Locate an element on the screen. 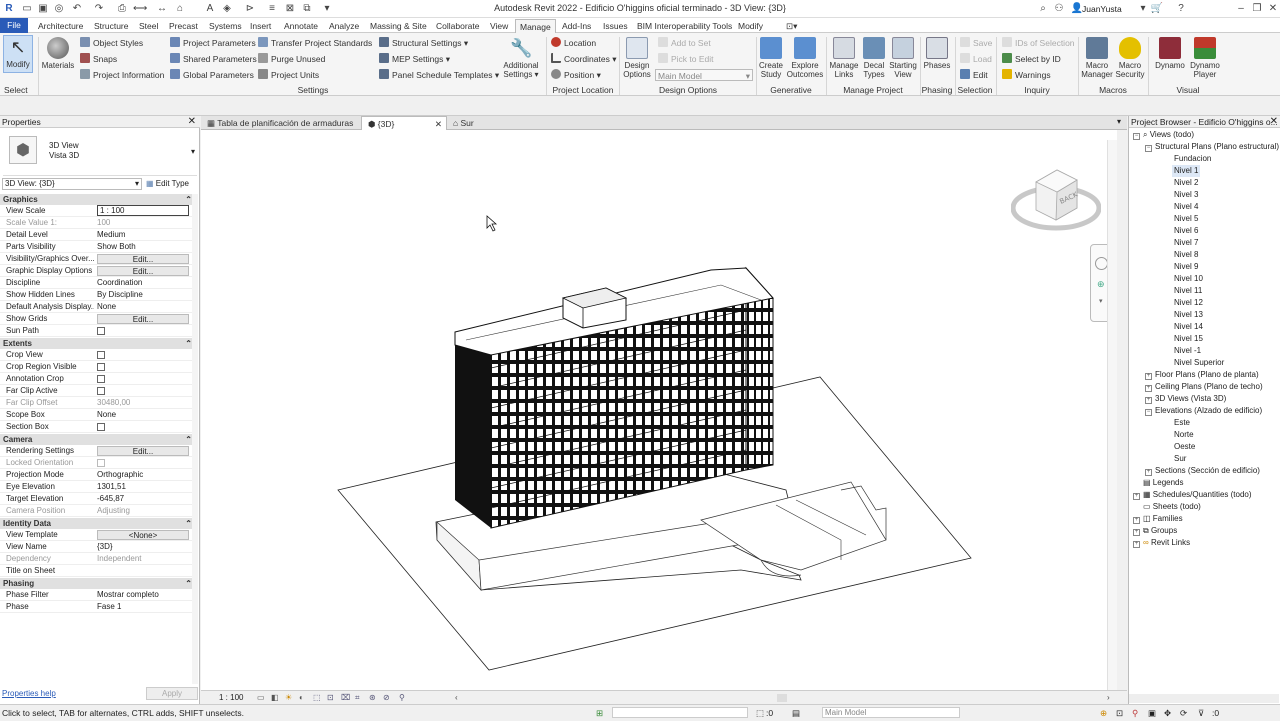 The height and width of the screenshot is (721, 1280). prop-view-name: View Name {3D} is located at coordinates (99, 547).